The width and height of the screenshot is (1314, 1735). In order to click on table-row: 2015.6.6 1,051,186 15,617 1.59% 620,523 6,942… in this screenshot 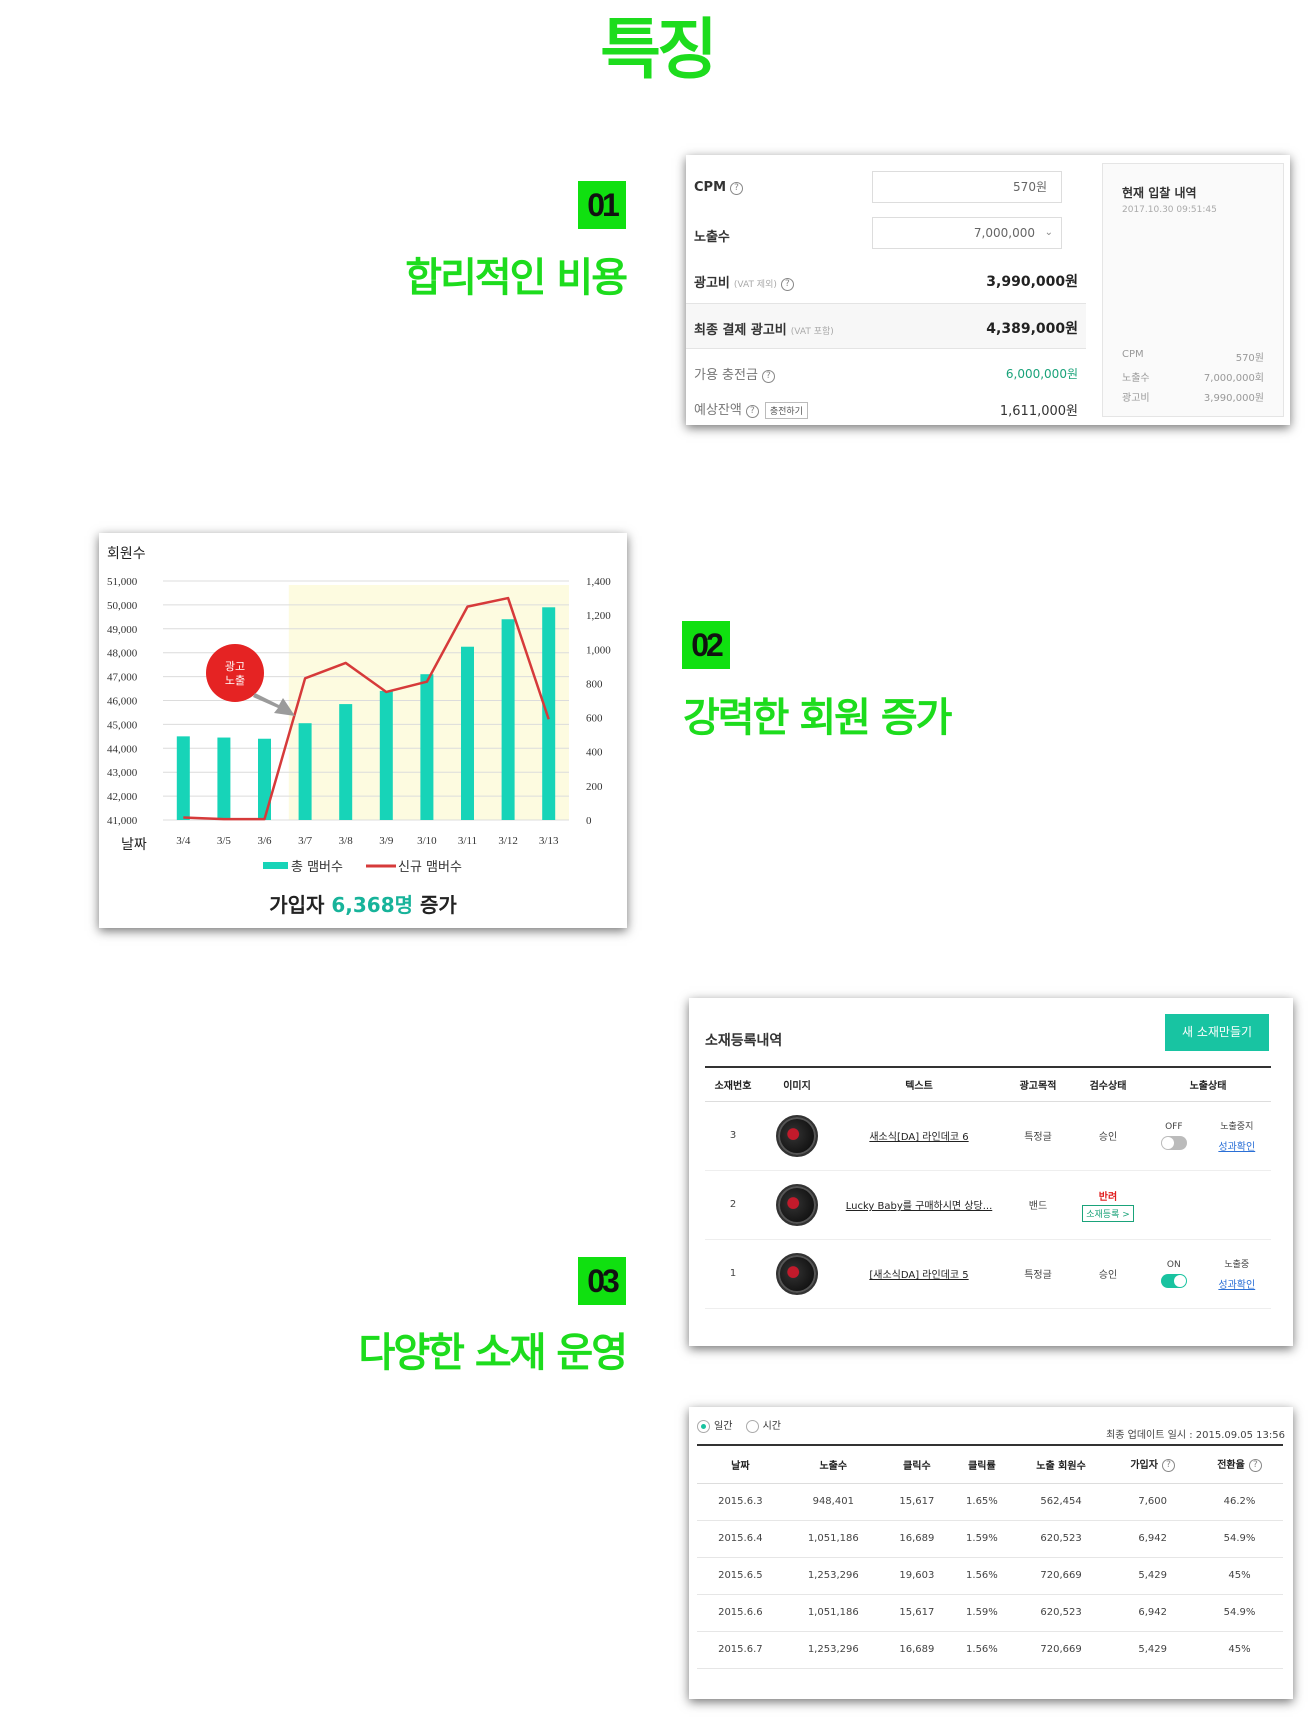, I will do `click(990, 1613)`.